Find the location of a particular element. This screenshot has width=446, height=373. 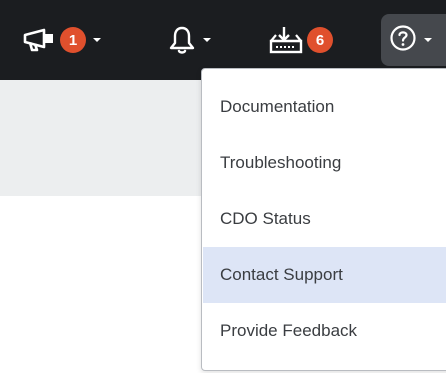

announcements-button: 1 is located at coordinates (62, 40).